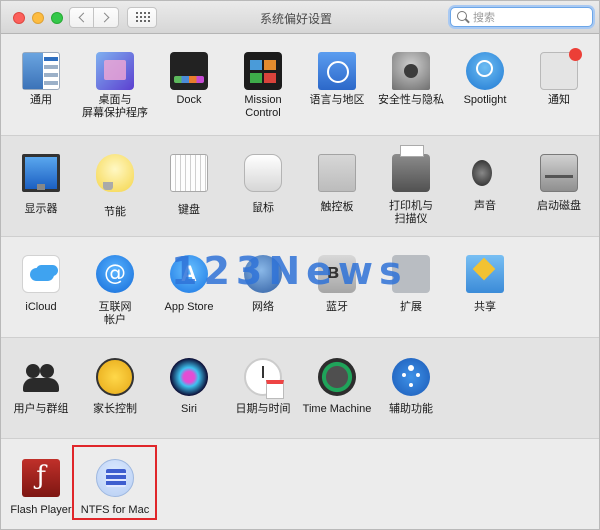 The height and width of the screenshot is (530, 600). I want to click on pane-label: 辅助功能, so click(411, 409).